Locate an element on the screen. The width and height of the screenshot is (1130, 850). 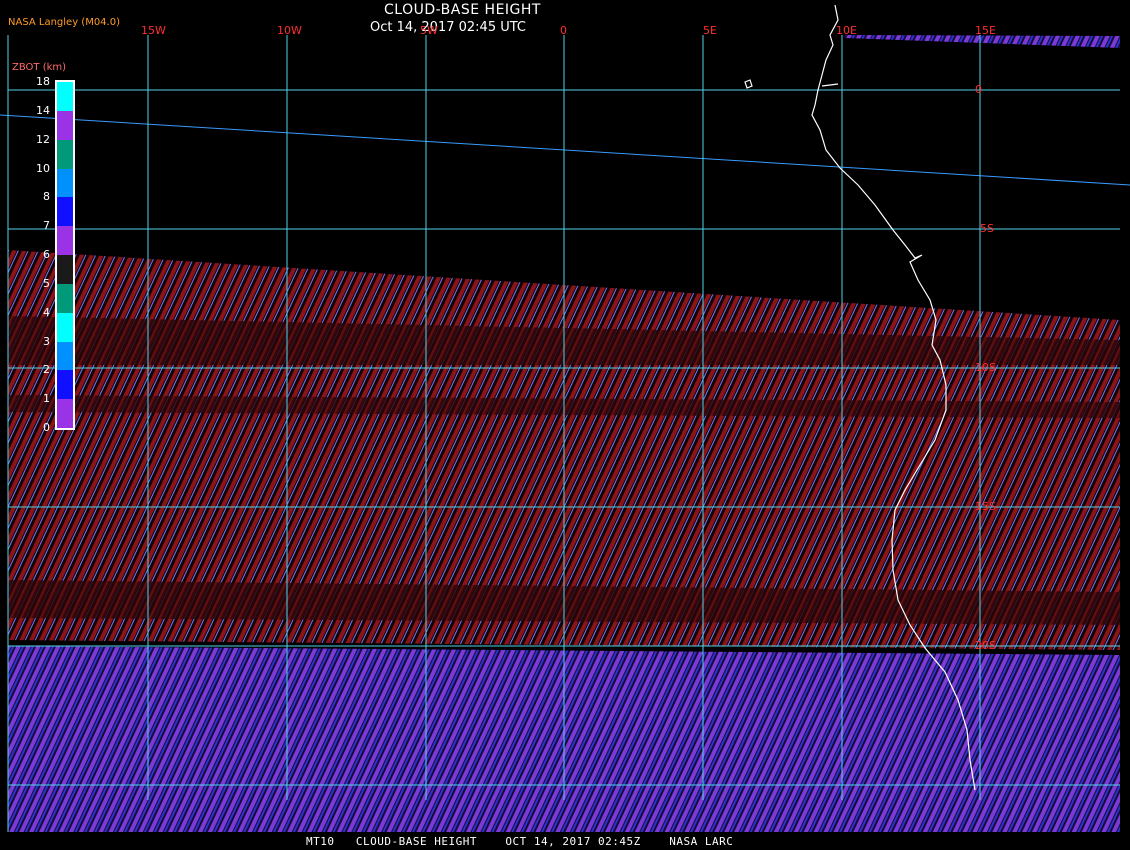
lat-label-5s: 5S is located at coordinates (987, 228).